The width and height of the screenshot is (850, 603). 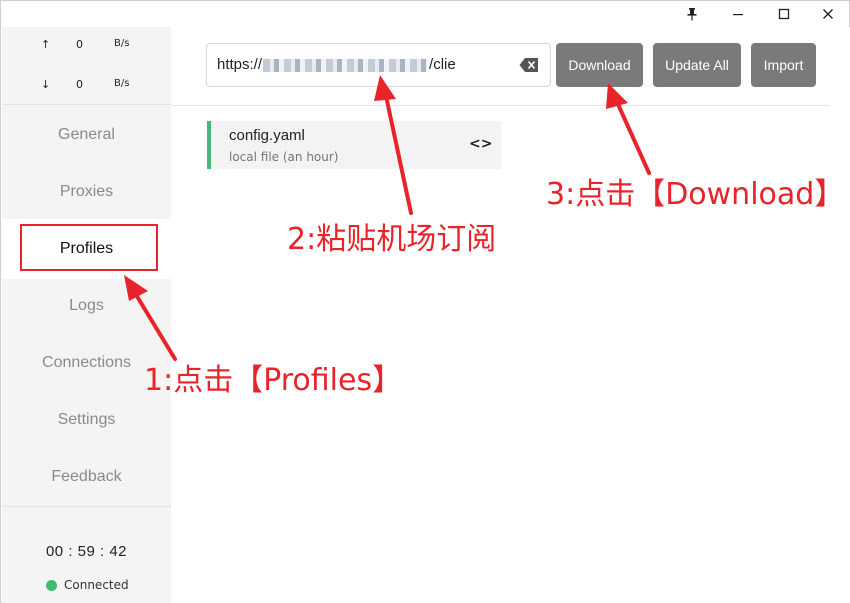 What do you see at coordinates (392, 239) in the screenshot?
I see `annotation-step2: 2:粘贴机场订阅` at bounding box center [392, 239].